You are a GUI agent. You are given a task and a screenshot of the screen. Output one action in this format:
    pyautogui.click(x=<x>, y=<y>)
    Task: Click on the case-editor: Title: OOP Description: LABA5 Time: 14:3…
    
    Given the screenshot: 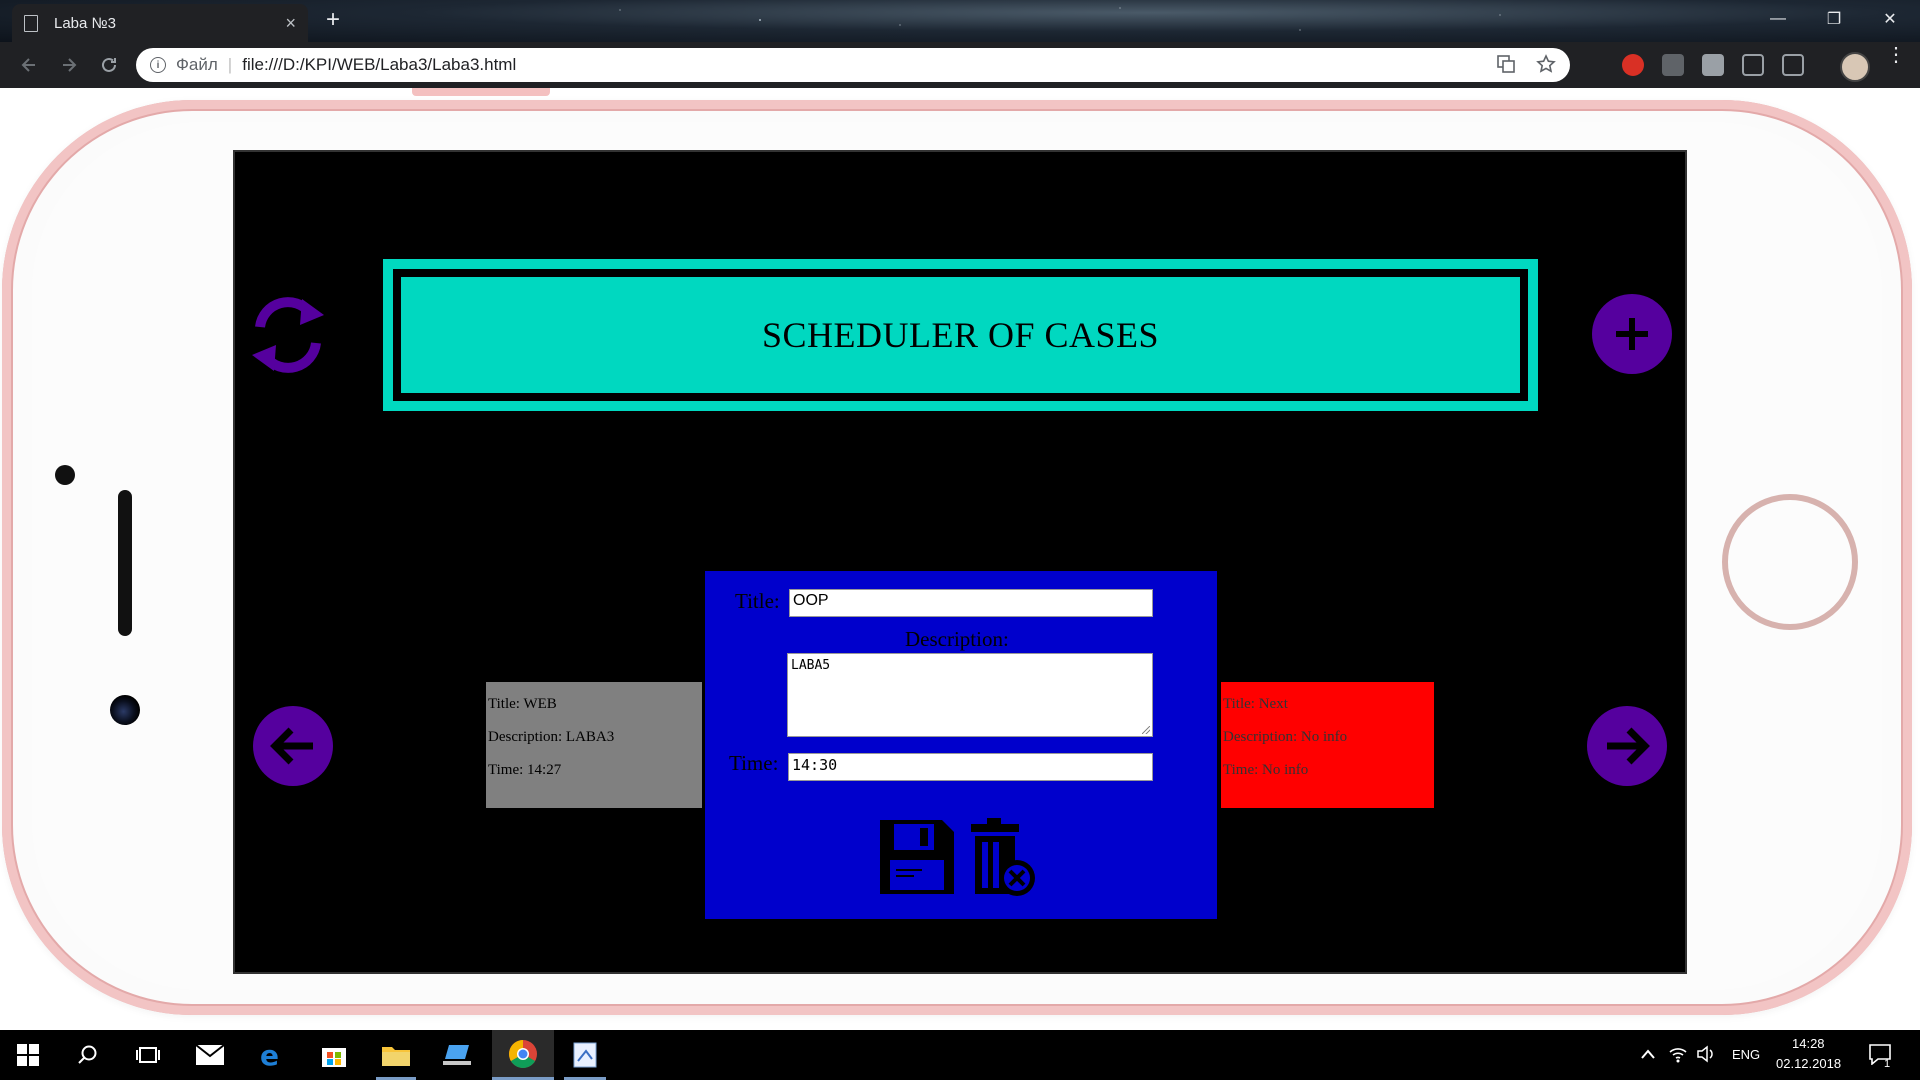 What is the action you would take?
    pyautogui.click(x=961, y=745)
    